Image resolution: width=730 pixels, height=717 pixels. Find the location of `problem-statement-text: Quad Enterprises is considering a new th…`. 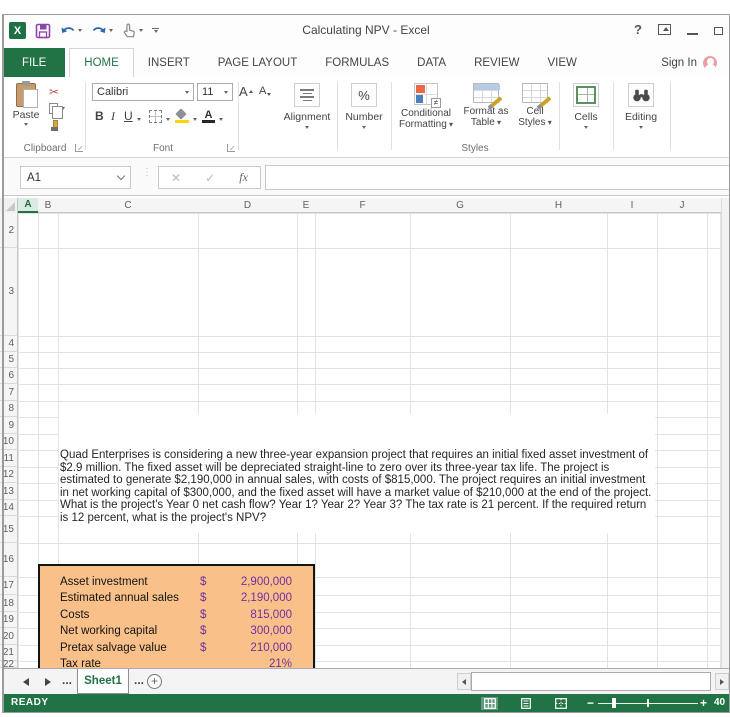

problem-statement-text: Quad Enterprises is considering a new th… is located at coordinates (356, 486).